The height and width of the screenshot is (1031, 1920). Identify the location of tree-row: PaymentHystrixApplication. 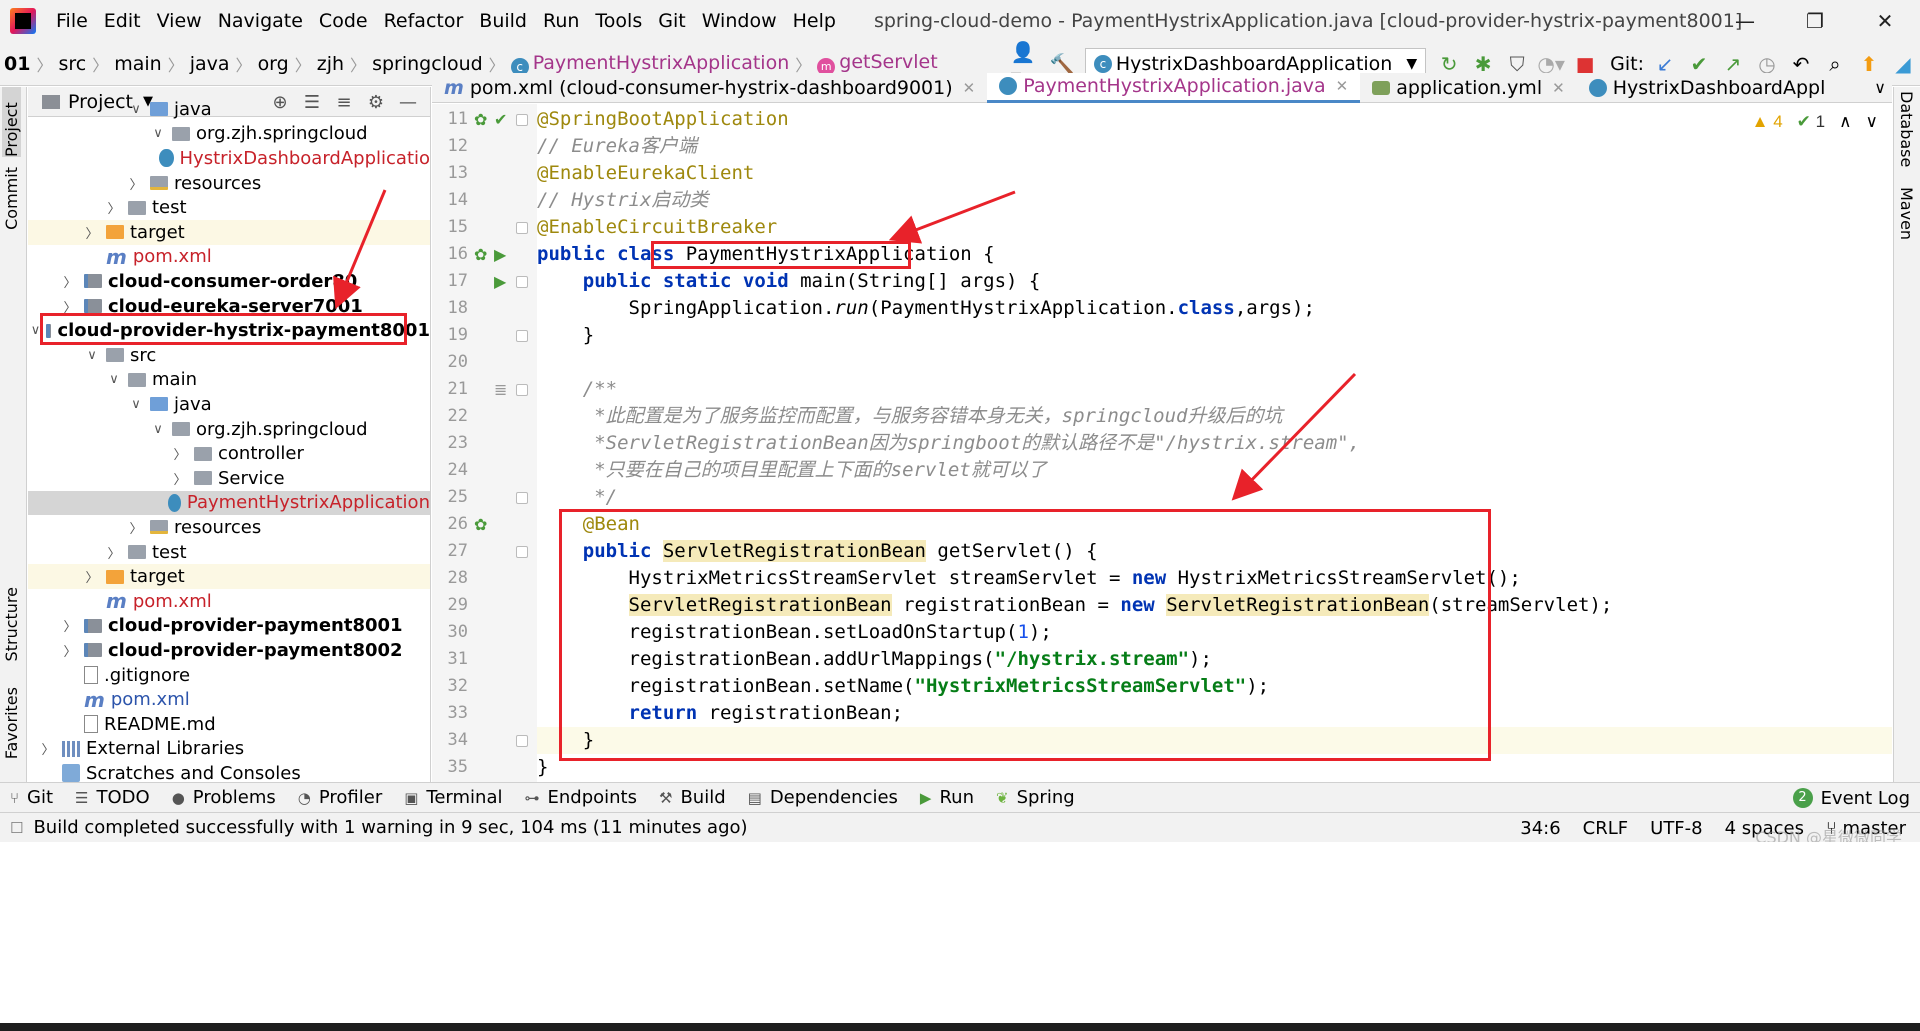
(229, 503).